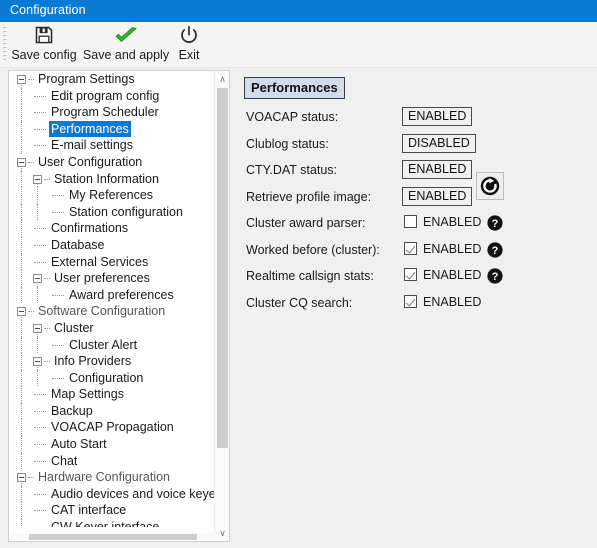  What do you see at coordinates (112, 145) in the screenshot?
I see `tree-item-e-mail-settings: E-mail settings` at bounding box center [112, 145].